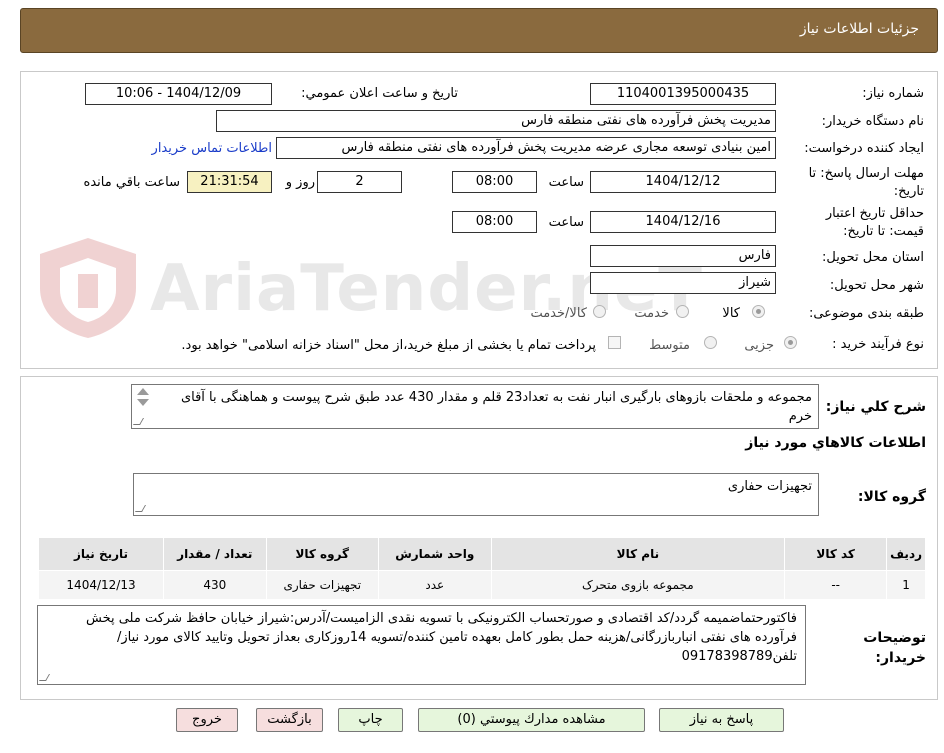  Describe the element at coordinates (683, 283) in the screenshot. I see `city-field: شیراز` at that location.